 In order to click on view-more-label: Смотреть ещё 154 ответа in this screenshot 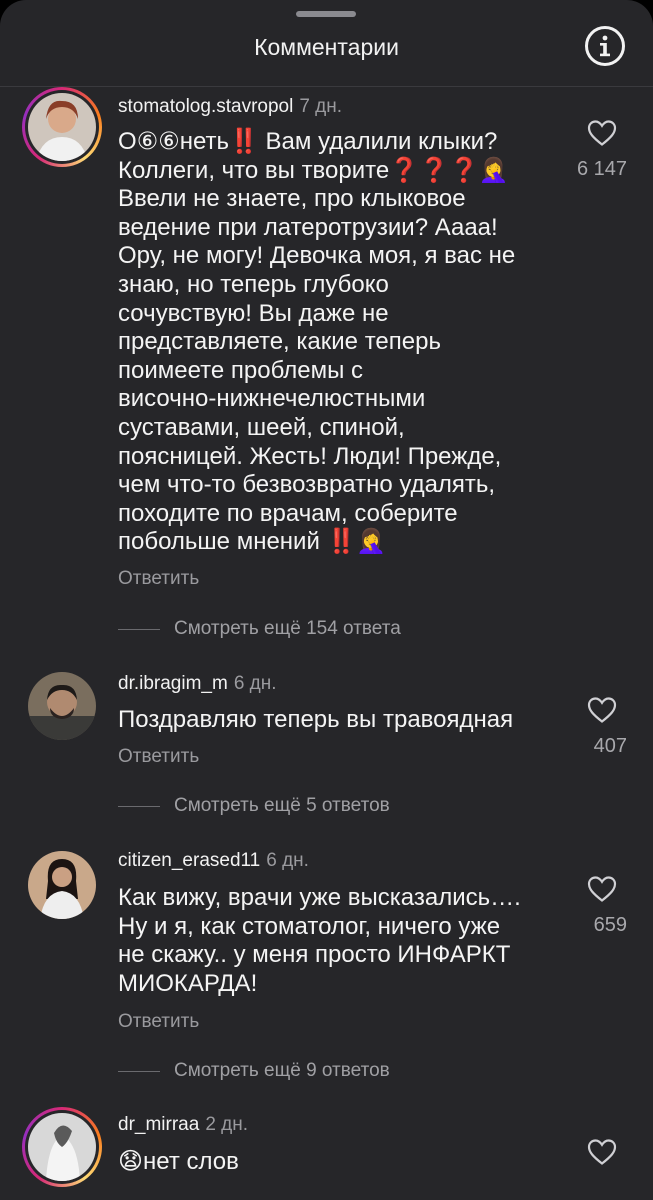, I will do `click(287, 629)`.